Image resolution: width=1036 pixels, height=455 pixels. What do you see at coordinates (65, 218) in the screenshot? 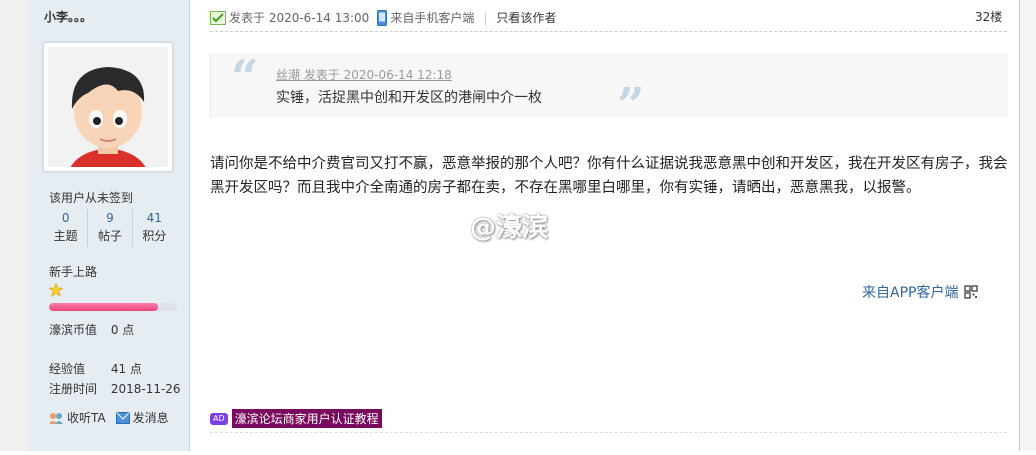
I see `stat-threads-value: 0` at bounding box center [65, 218].